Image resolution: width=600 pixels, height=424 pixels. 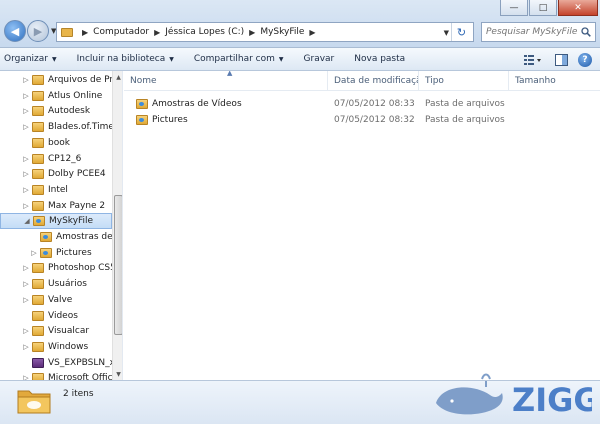 I want to click on new-folder-button: Nova pasta, so click(x=379, y=59).